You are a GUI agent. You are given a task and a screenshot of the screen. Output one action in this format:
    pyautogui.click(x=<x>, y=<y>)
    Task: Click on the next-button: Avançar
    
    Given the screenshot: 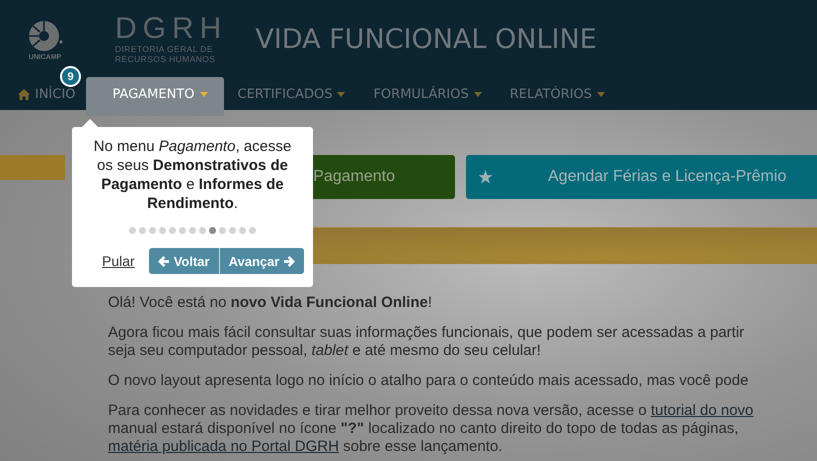 What is the action you would take?
    pyautogui.click(x=261, y=261)
    